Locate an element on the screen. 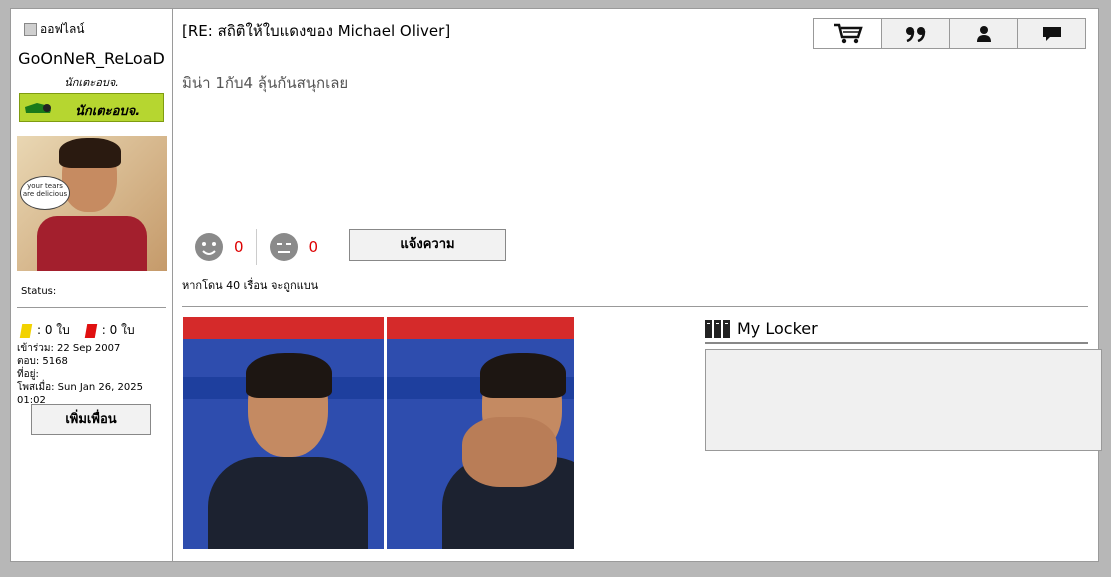 The image size is (1111, 577). red-card-count: : 0 ใบ is located at coordinates (118, 330).